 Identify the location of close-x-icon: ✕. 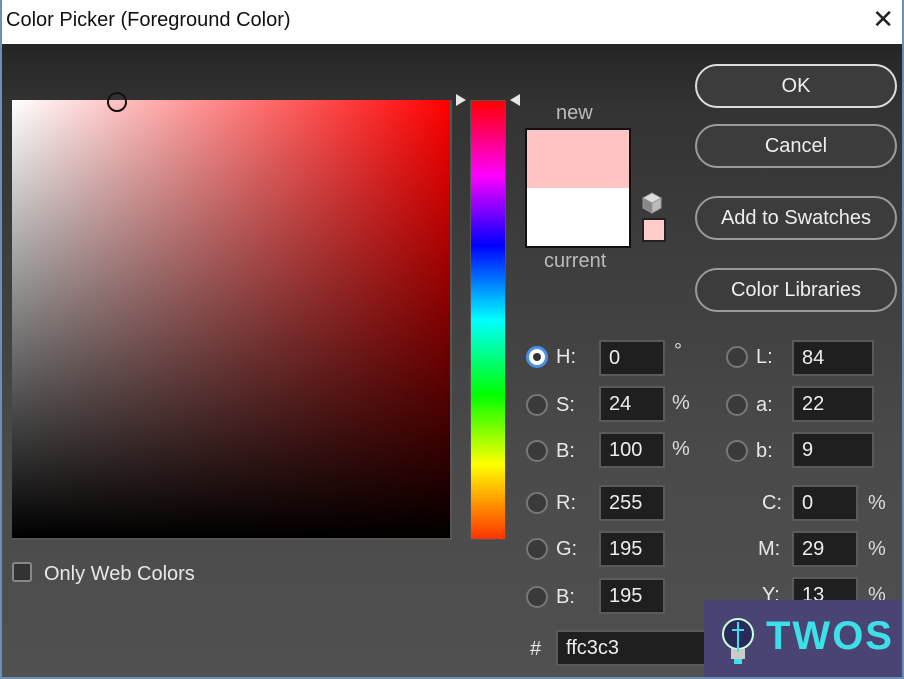
(883, 20).